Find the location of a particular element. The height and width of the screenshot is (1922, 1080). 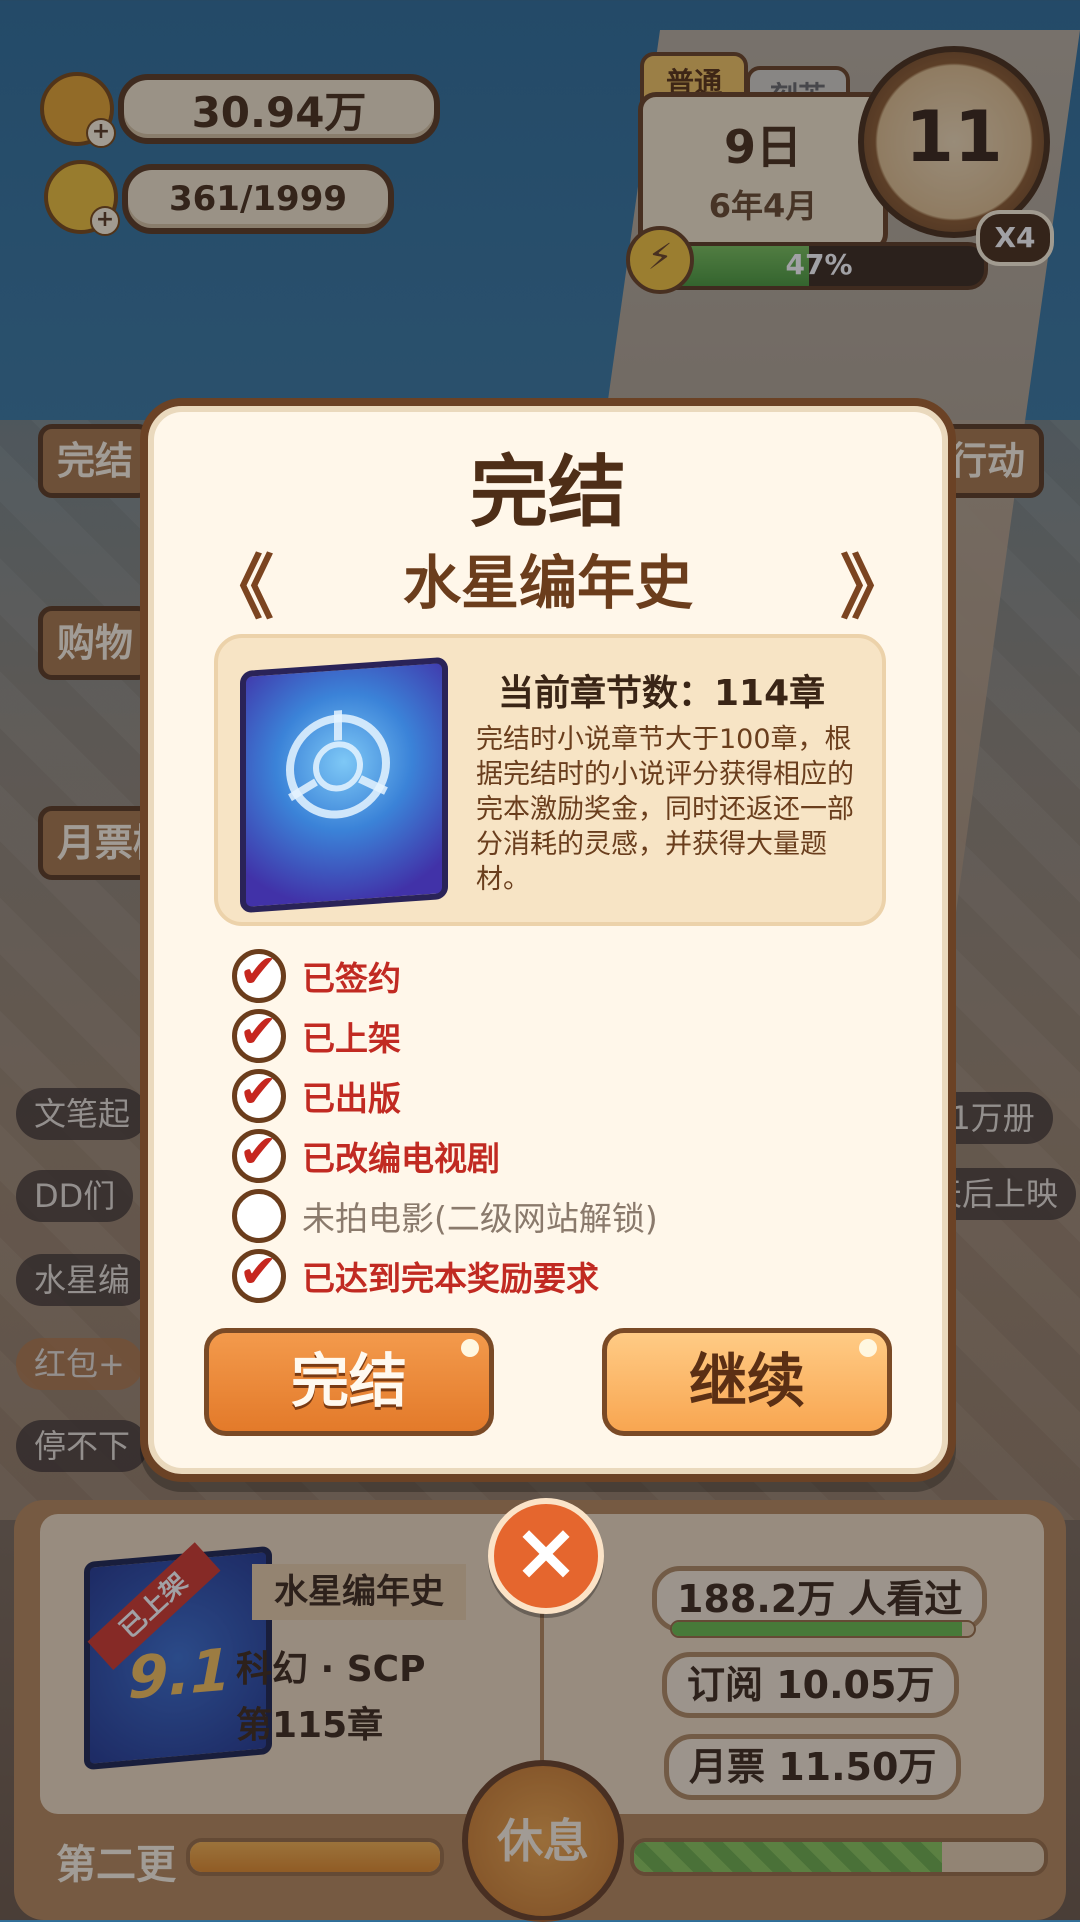

scp-emblem-icon is located at coordinates (338, 764).